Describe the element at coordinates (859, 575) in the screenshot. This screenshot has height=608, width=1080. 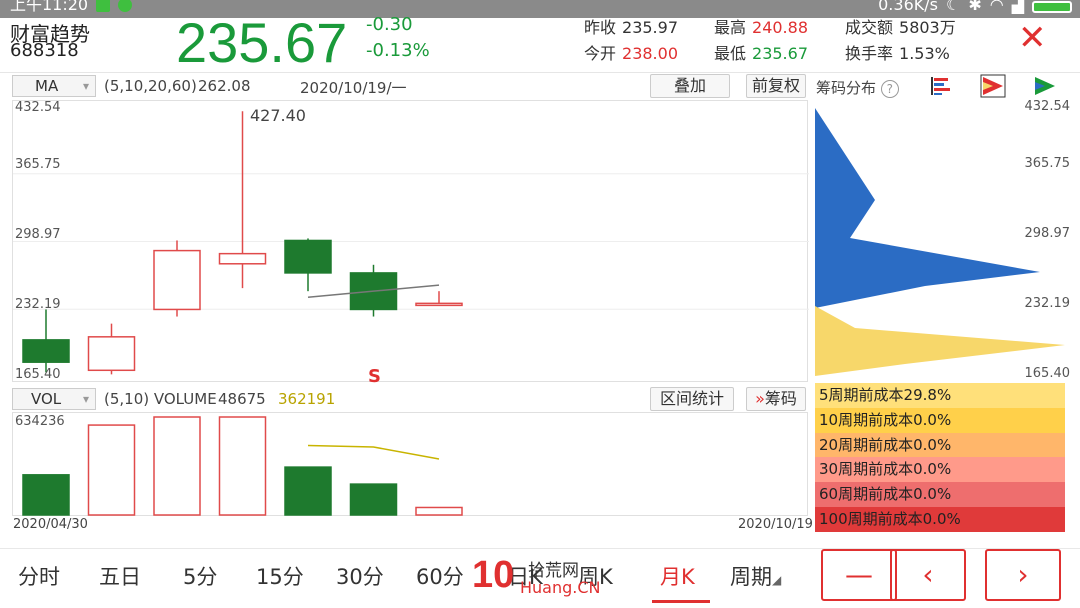
I see `zoom-out-button: —` at that location.